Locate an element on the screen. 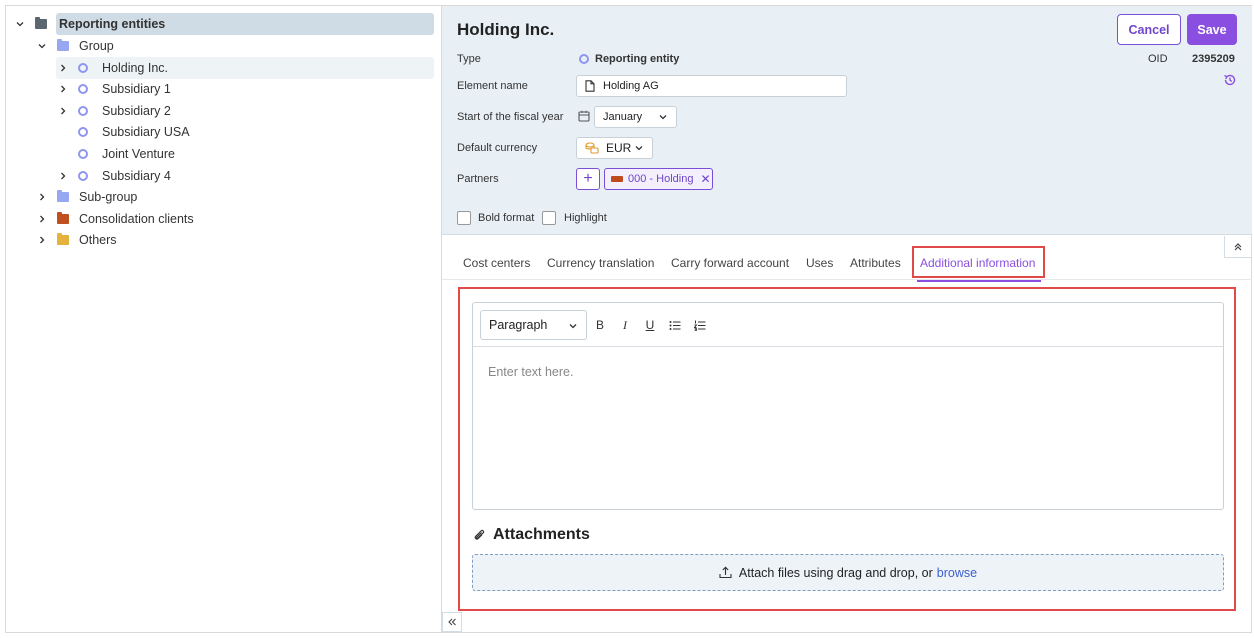 The height and width of the screenshot is (638, 1254). tree-node-subsidiary-4: Subsidiary 4 is located at coordinates (113, 176).